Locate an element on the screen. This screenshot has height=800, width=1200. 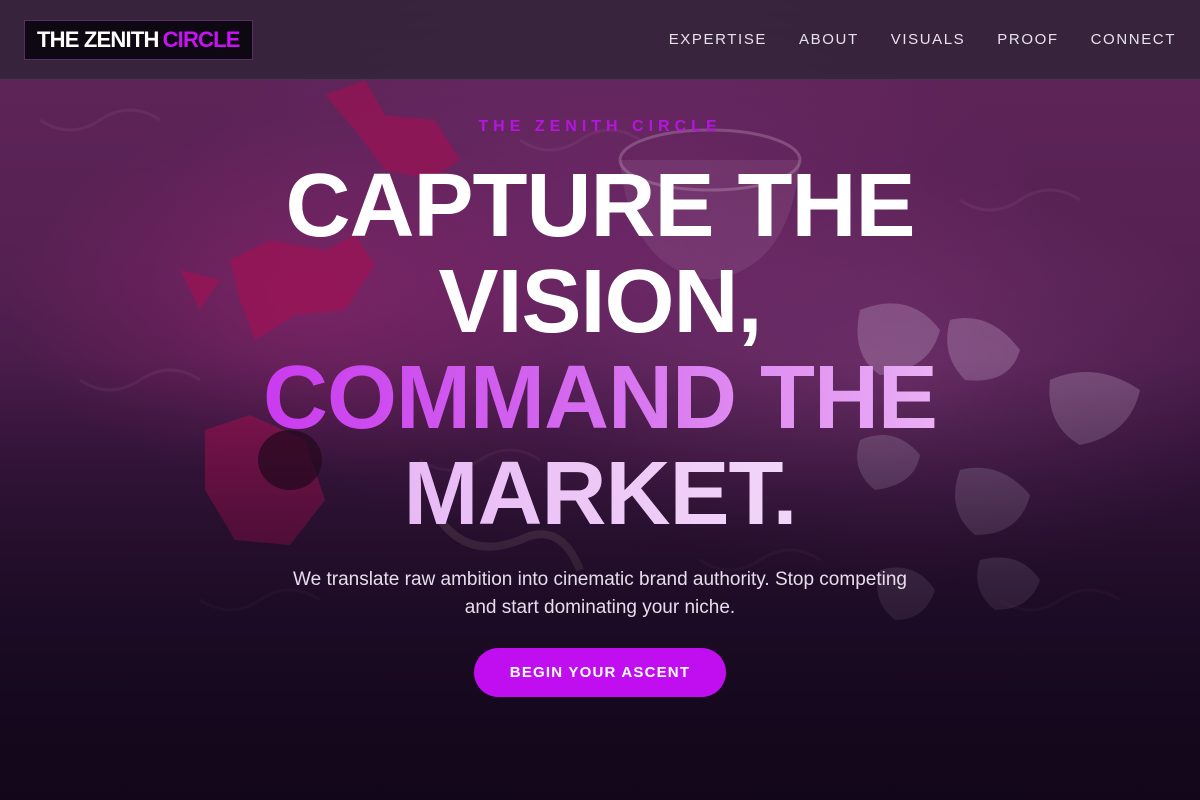
brand-logo: THE ZENITH CIRCLE is located at coordinates (138, 39).